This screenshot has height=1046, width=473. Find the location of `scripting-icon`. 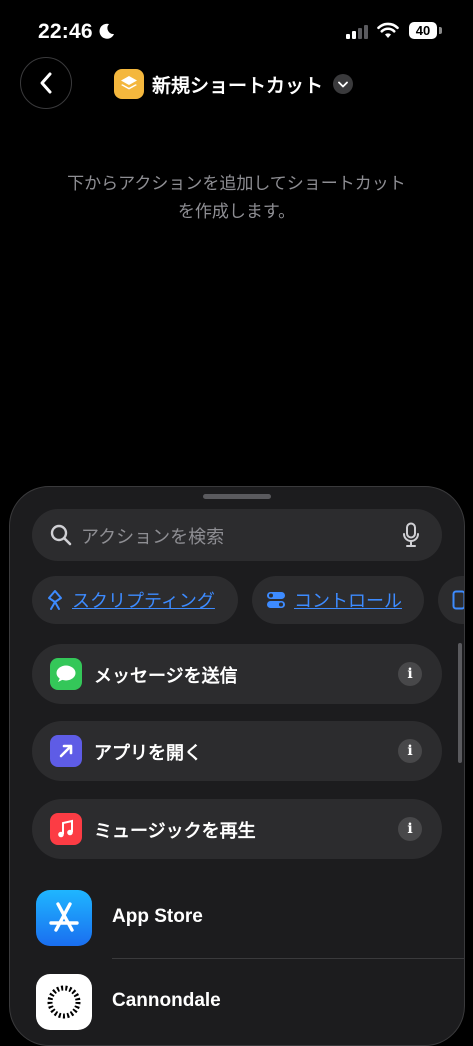

scripting-icon is located at coordinates (55, 600).